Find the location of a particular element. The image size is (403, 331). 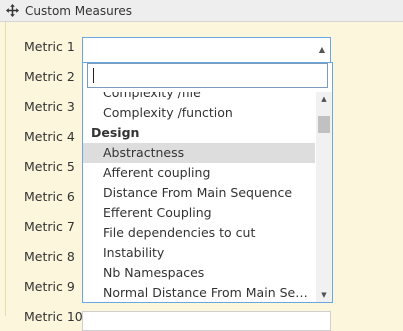

list-item: Afferent coupling is located at coordinates (199, 173).